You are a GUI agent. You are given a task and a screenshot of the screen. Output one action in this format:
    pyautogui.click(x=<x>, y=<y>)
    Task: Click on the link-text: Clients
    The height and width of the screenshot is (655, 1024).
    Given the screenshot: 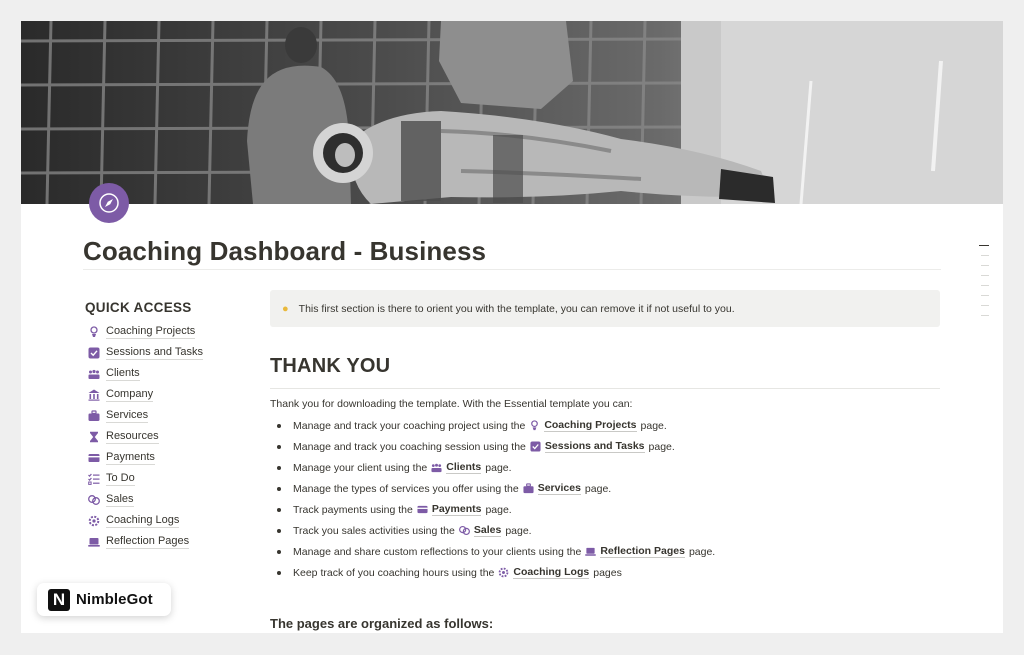 What is the action you would take?
    pyautogui.click(x=464, y=467)
    